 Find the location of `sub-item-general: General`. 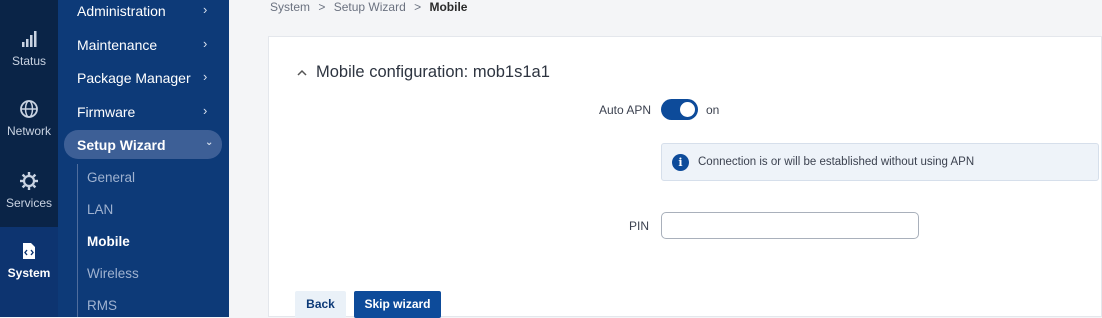

sub-item-general: General is located at coordinates (111, 177).